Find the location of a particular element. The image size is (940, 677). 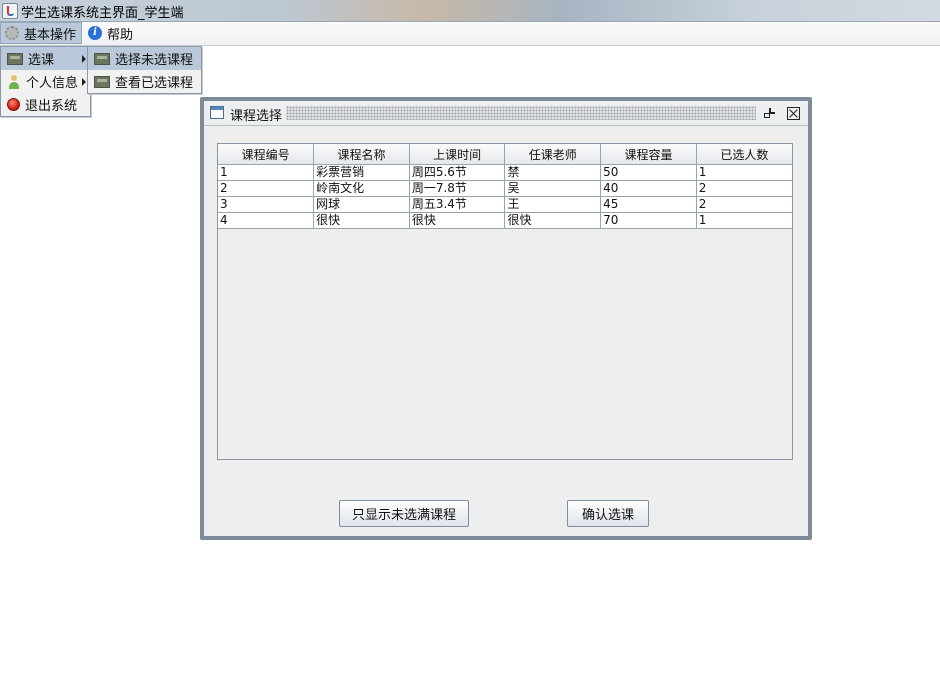

close-icon is located at coordinates (793, 113).